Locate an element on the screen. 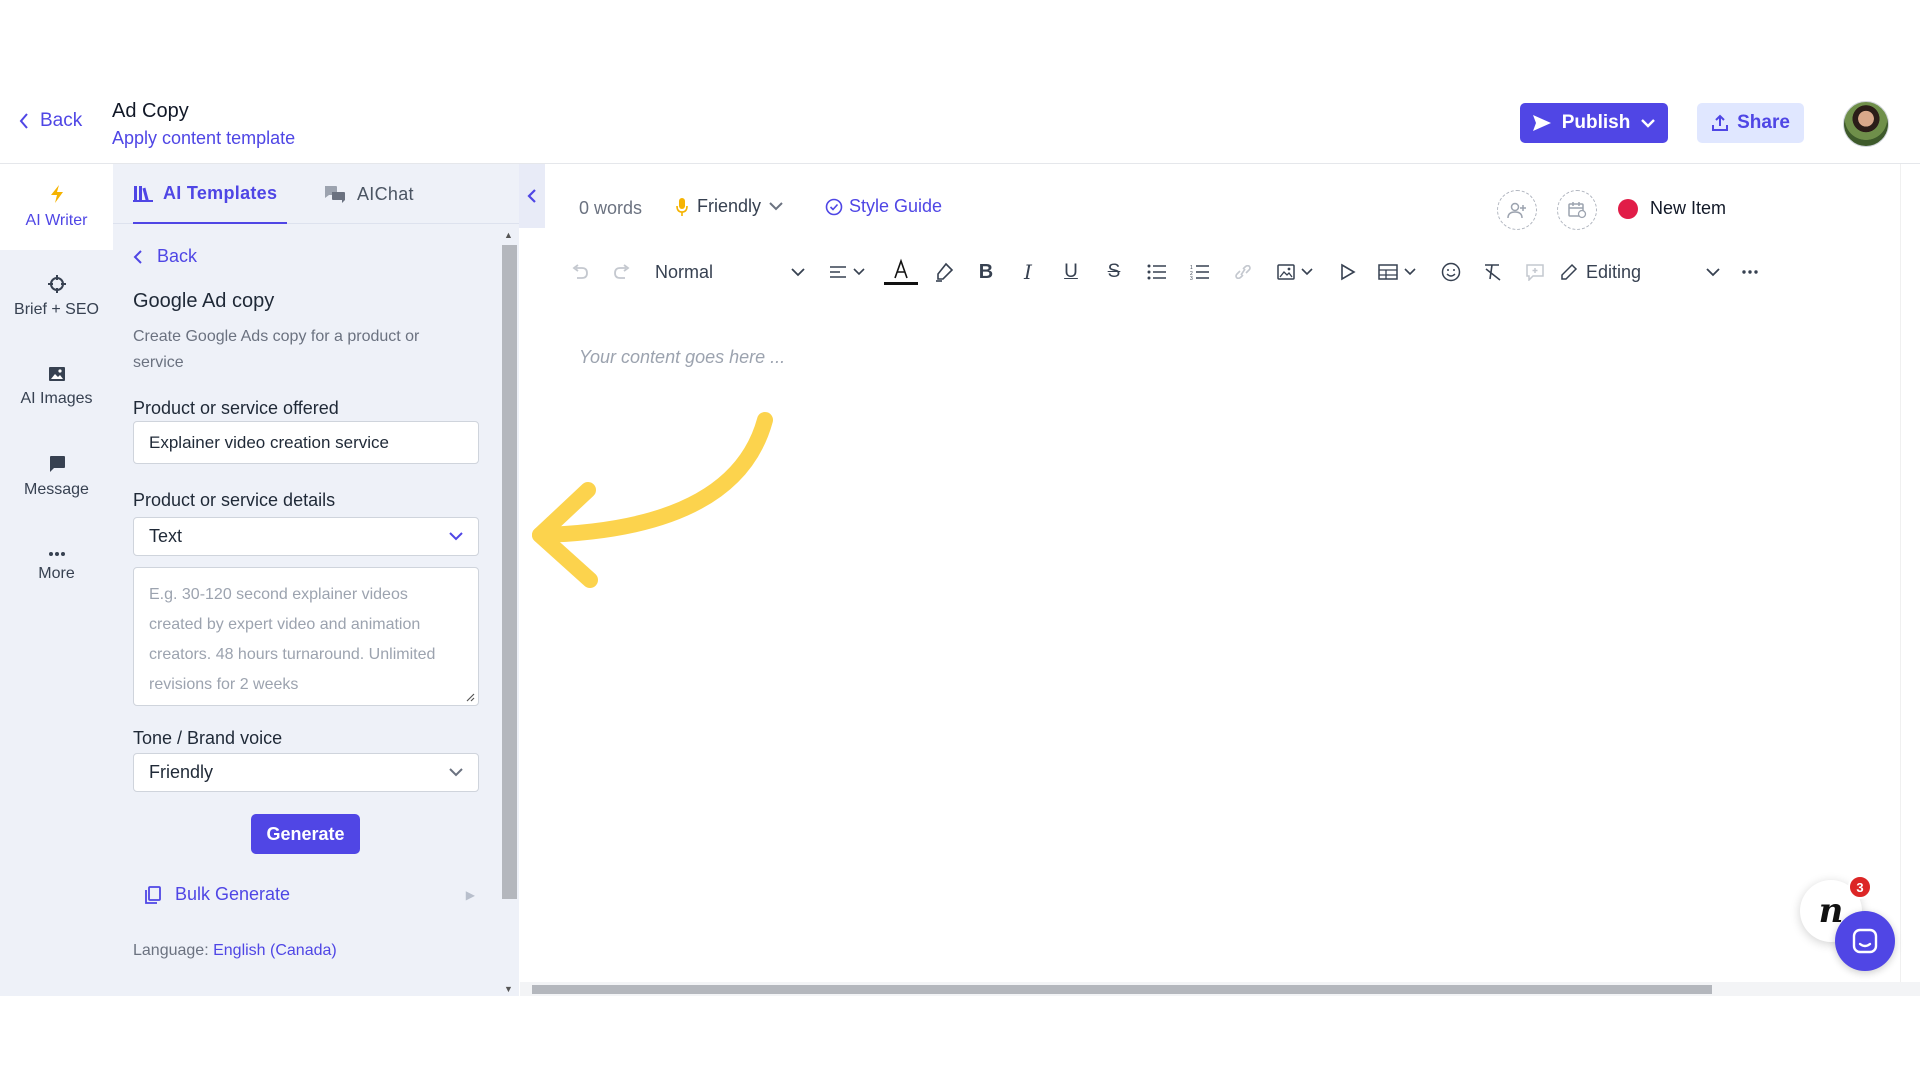 The image size is (1920, 1080). bolt-icon is located at coordinates (56, 194).